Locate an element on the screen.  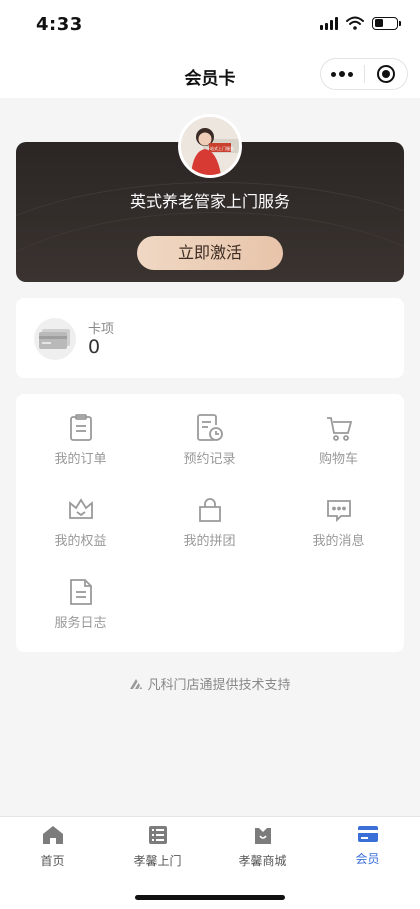
card-avatar: 一站式上门服务 is located at coordinates (210, 146).